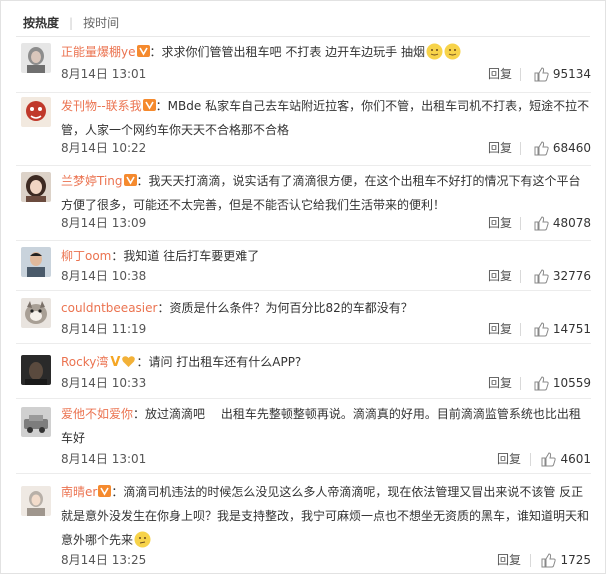 This screenshot has height=574, width=606. Describe the element at coordinates (115, 362) in the screenshot. I see `verified-v-badge: V` at that location.